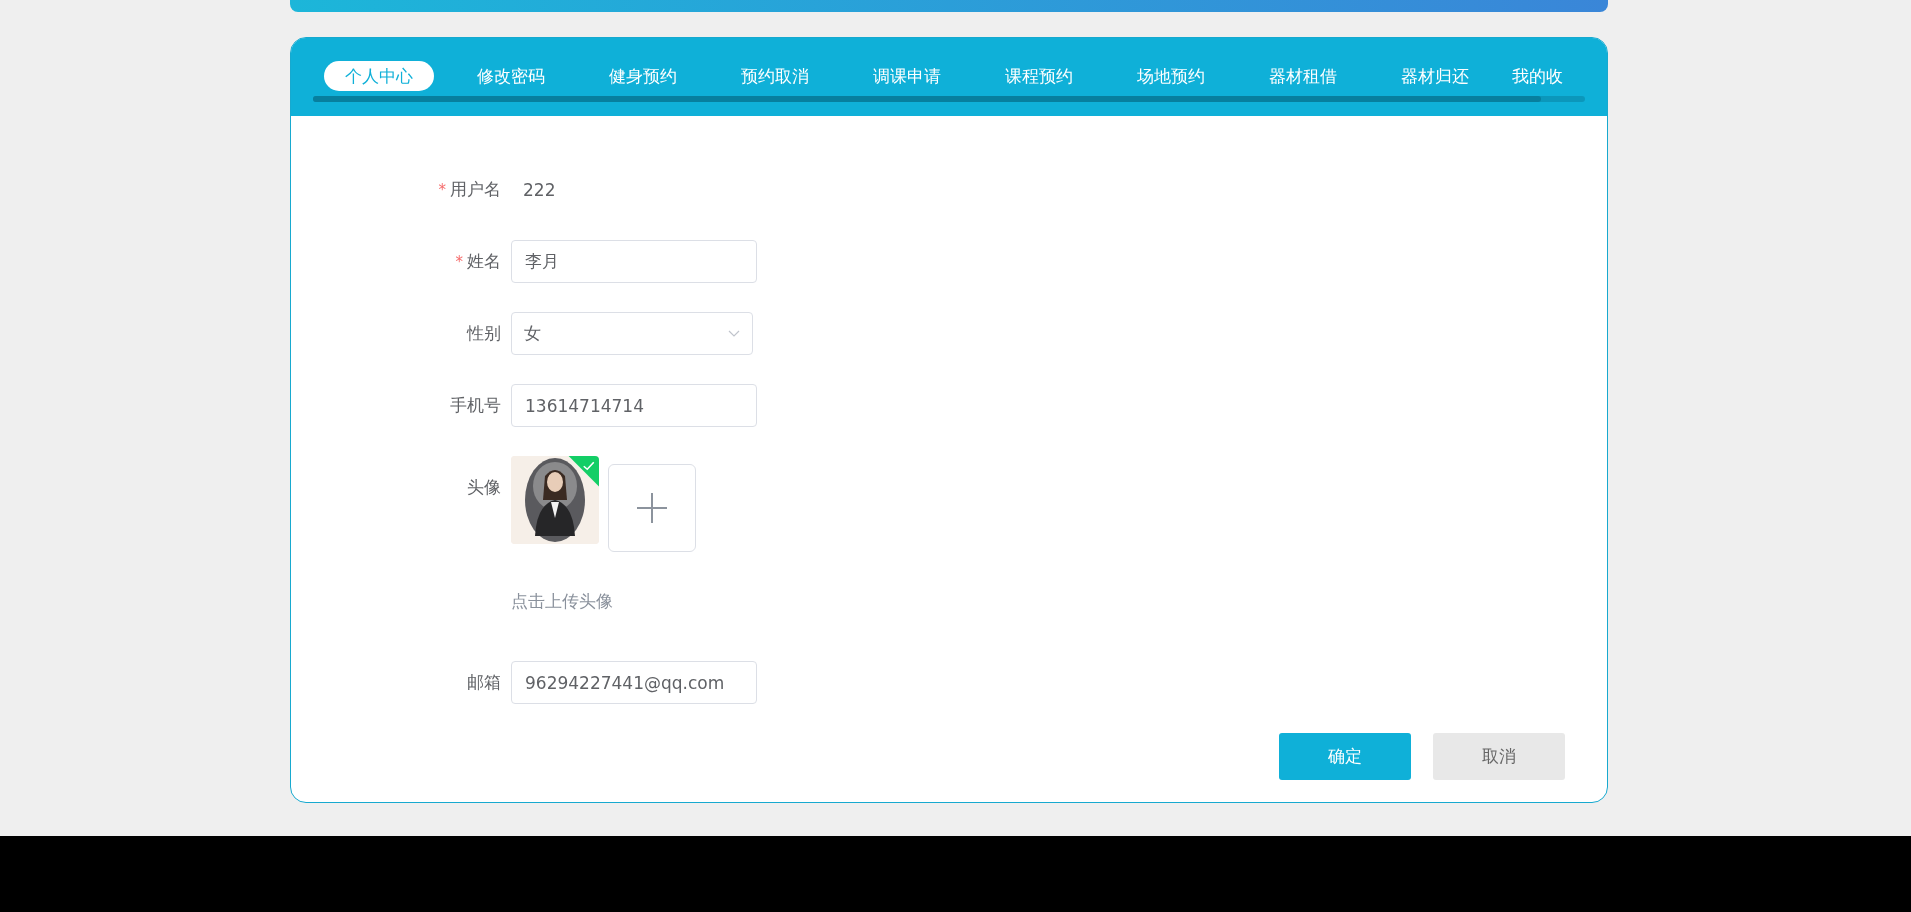  Describe the element at coordinates (734, 333) in the screenshot. I see `chevron-down-icon` at that location.